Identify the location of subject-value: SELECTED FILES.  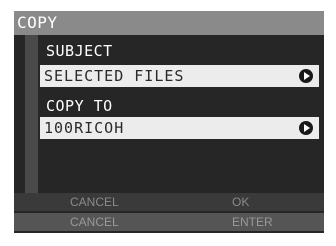
(114, 76).